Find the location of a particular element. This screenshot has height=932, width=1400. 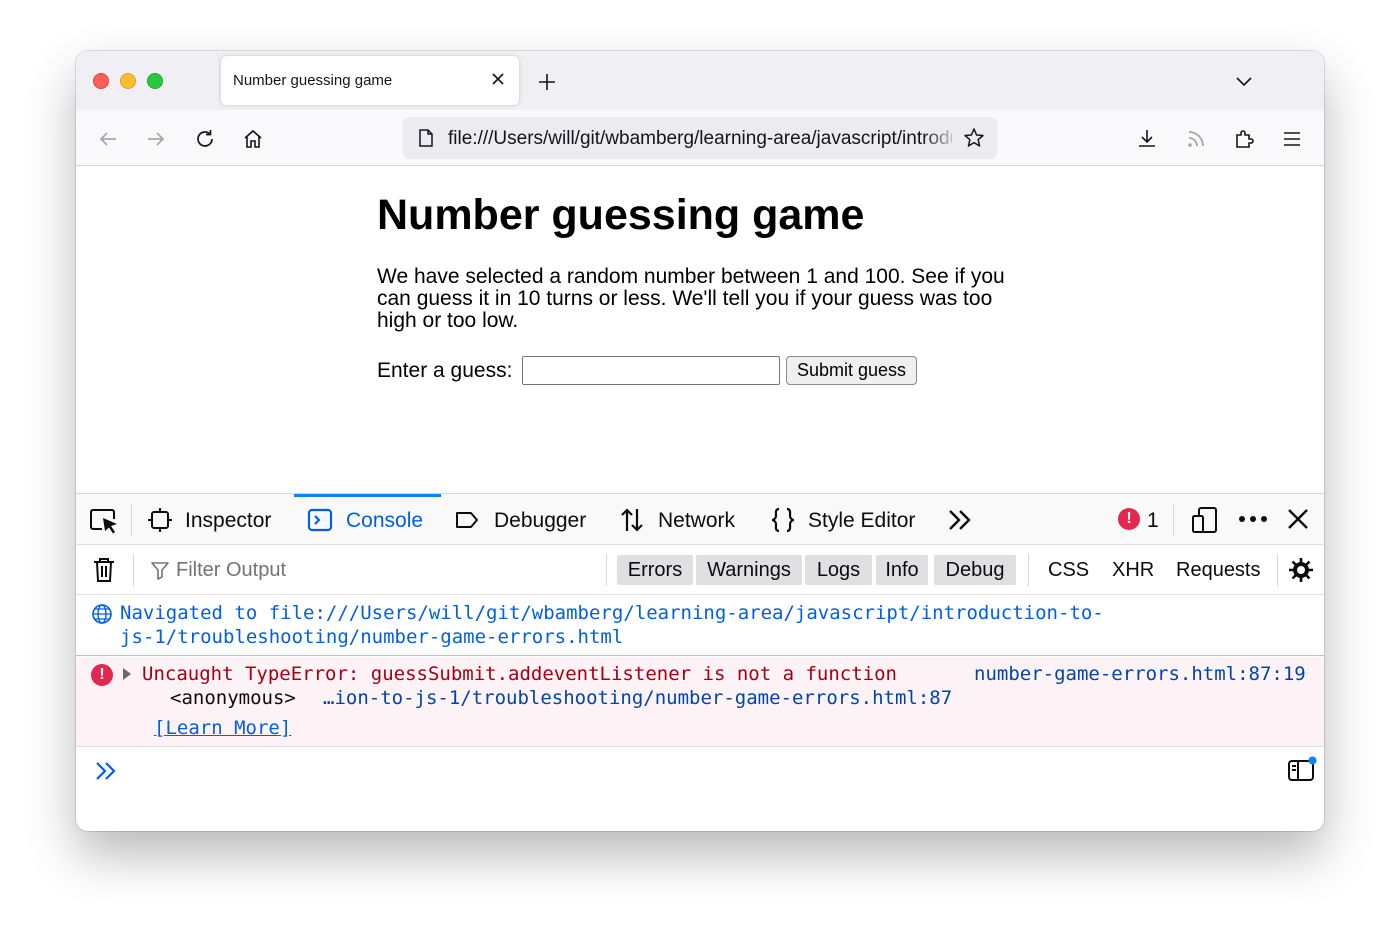

reload-icon is located at coordinates (205, 139).